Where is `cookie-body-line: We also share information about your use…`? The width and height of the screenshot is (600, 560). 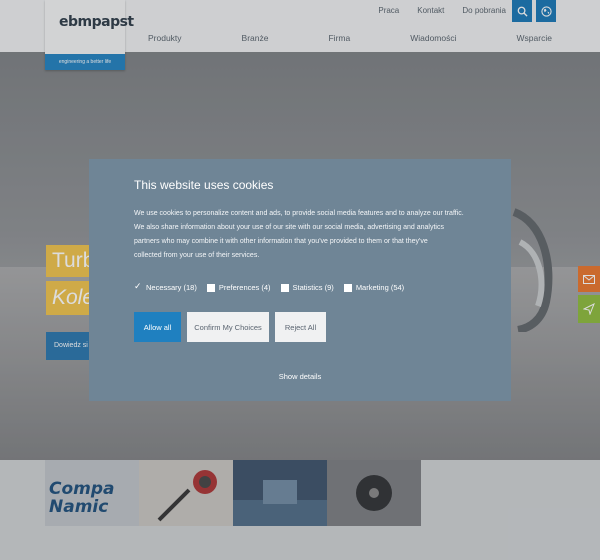 cookie-body-line: We also share information about your use… is located at coordinates (289, 227).